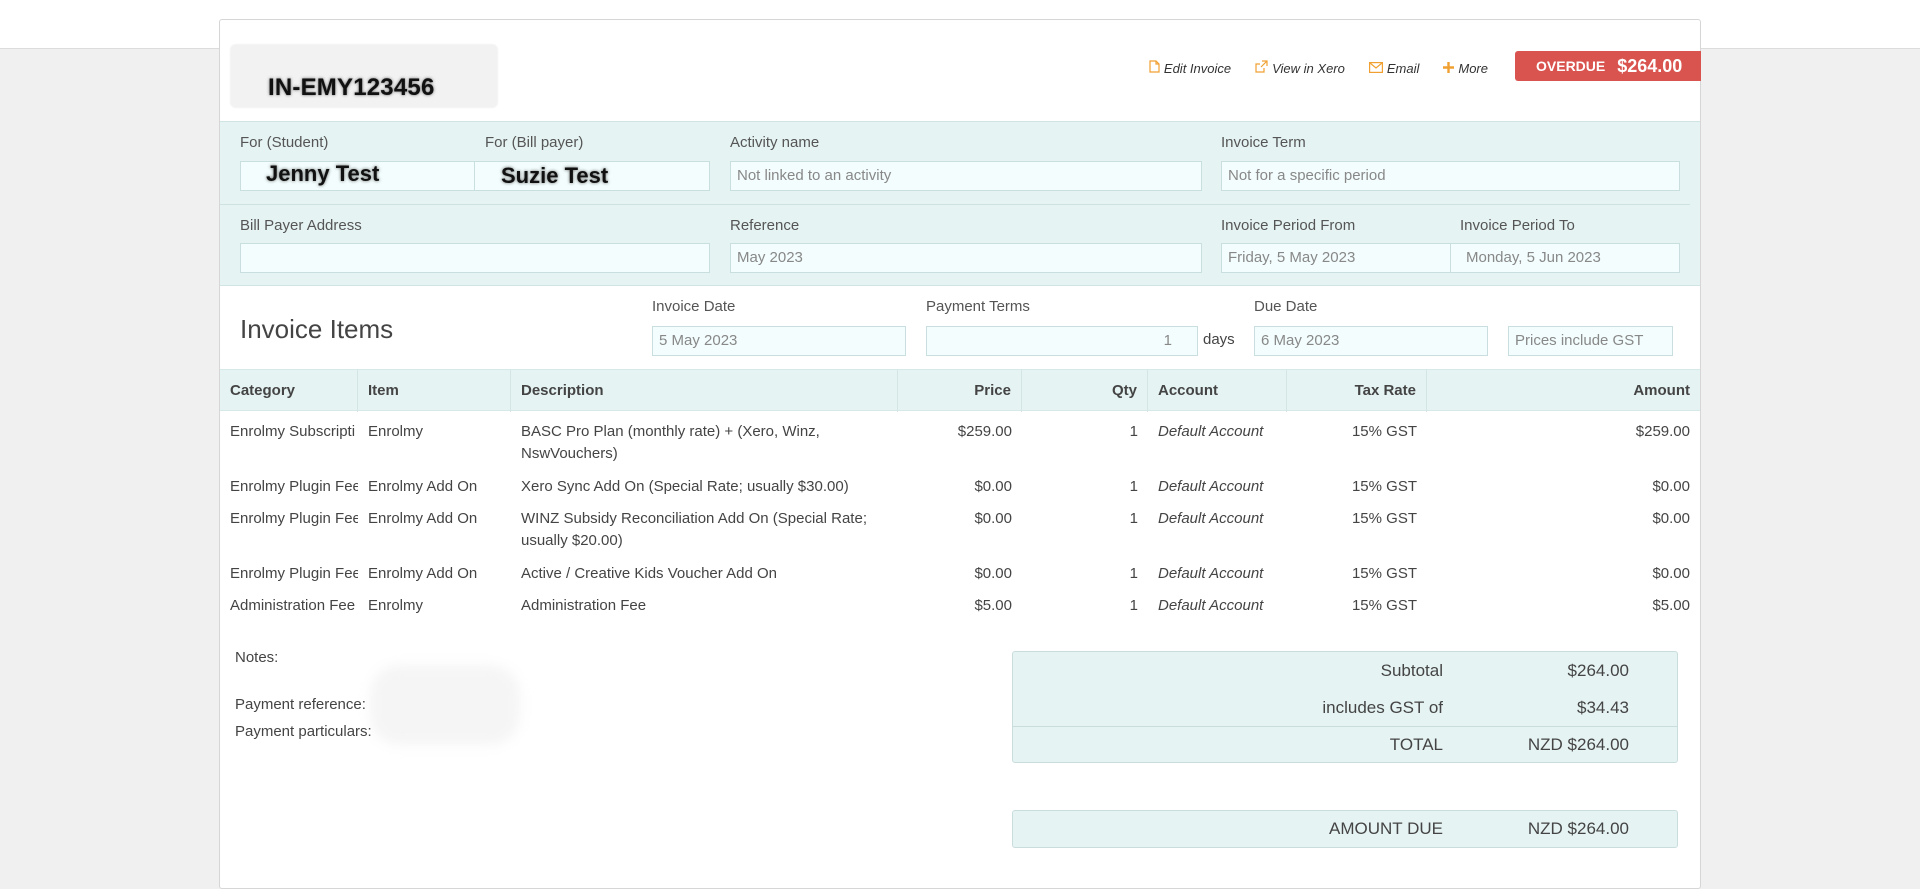 The height and width of the screenshot is (889, 1920). I want to click on column-description: Description, so click(704, 391).